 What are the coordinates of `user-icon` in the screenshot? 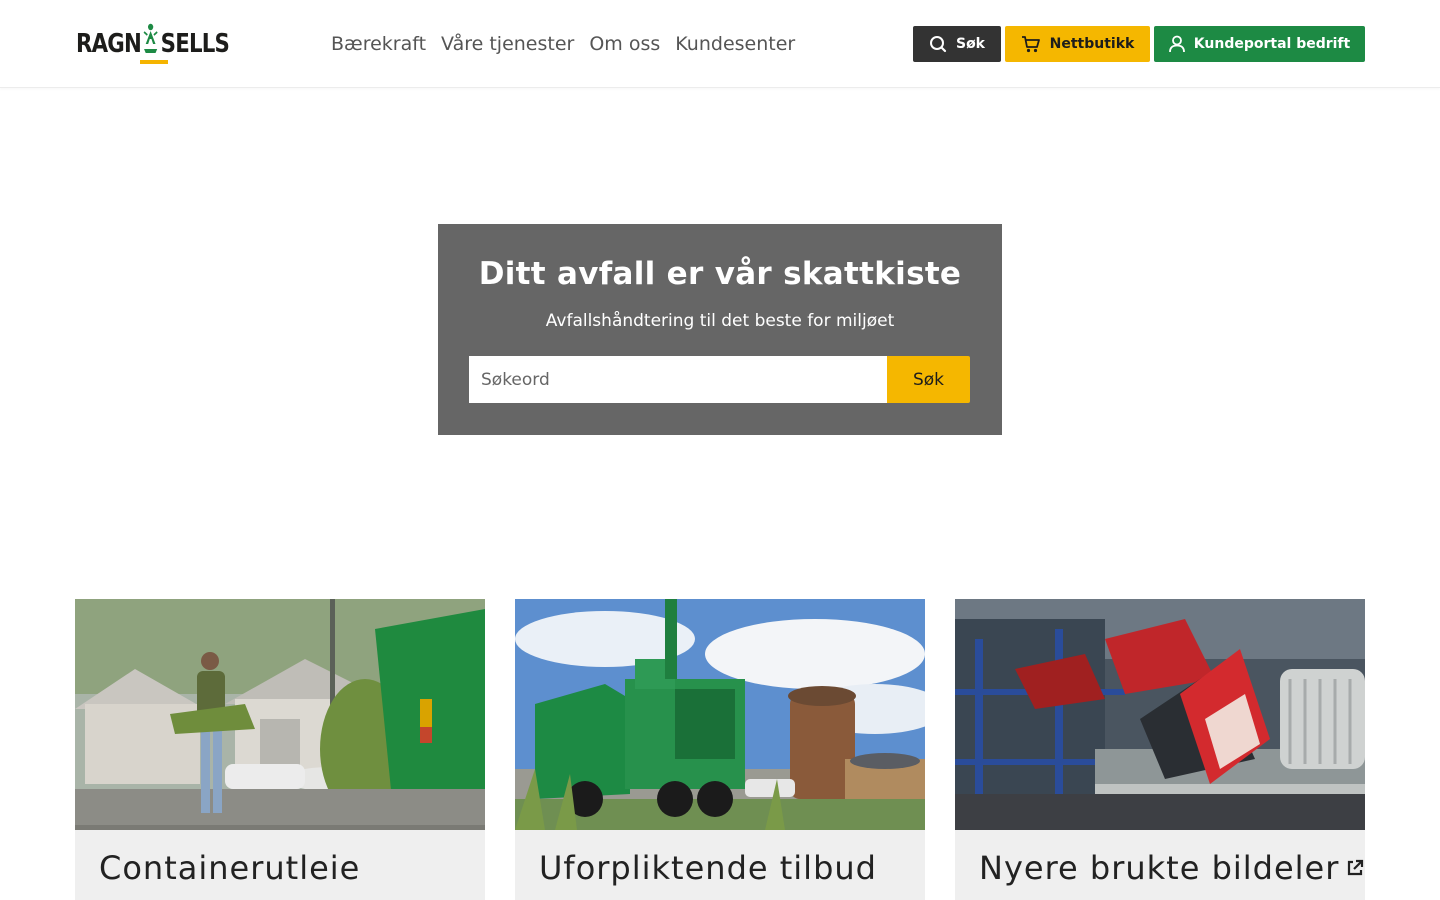 It's located at (1176, 44).